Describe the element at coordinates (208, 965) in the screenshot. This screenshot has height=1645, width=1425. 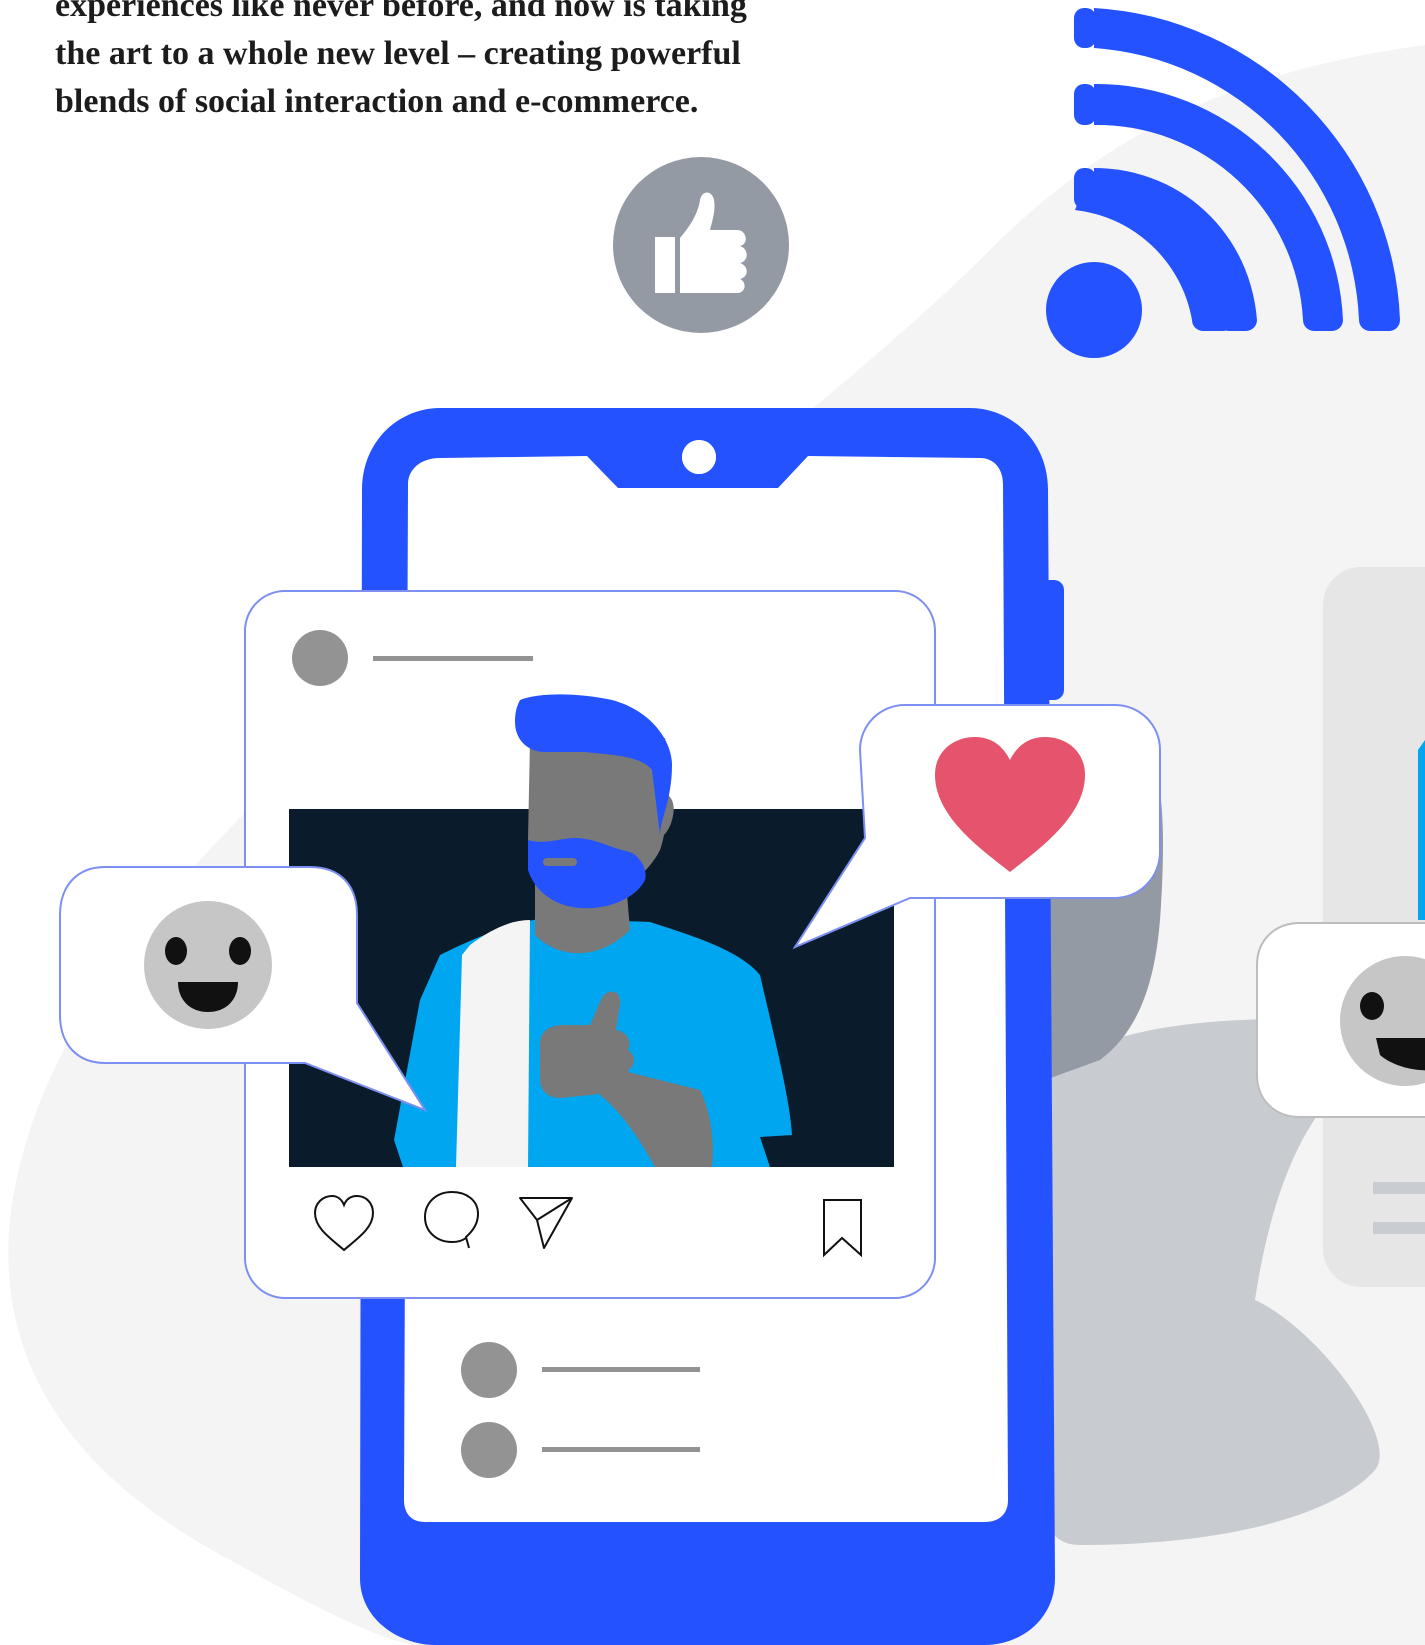
I see `smiley-icon` at that location.